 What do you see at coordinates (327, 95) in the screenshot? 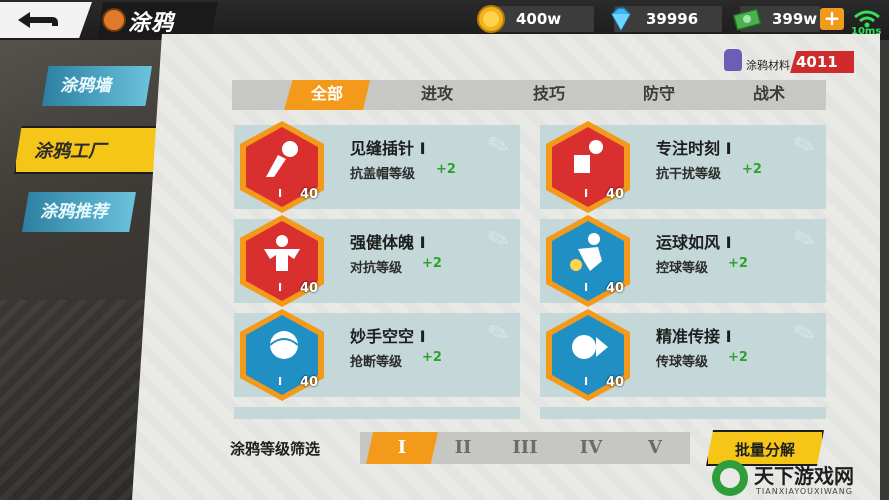
I see `tab-all: 全部` at bounding box center [327, 95].